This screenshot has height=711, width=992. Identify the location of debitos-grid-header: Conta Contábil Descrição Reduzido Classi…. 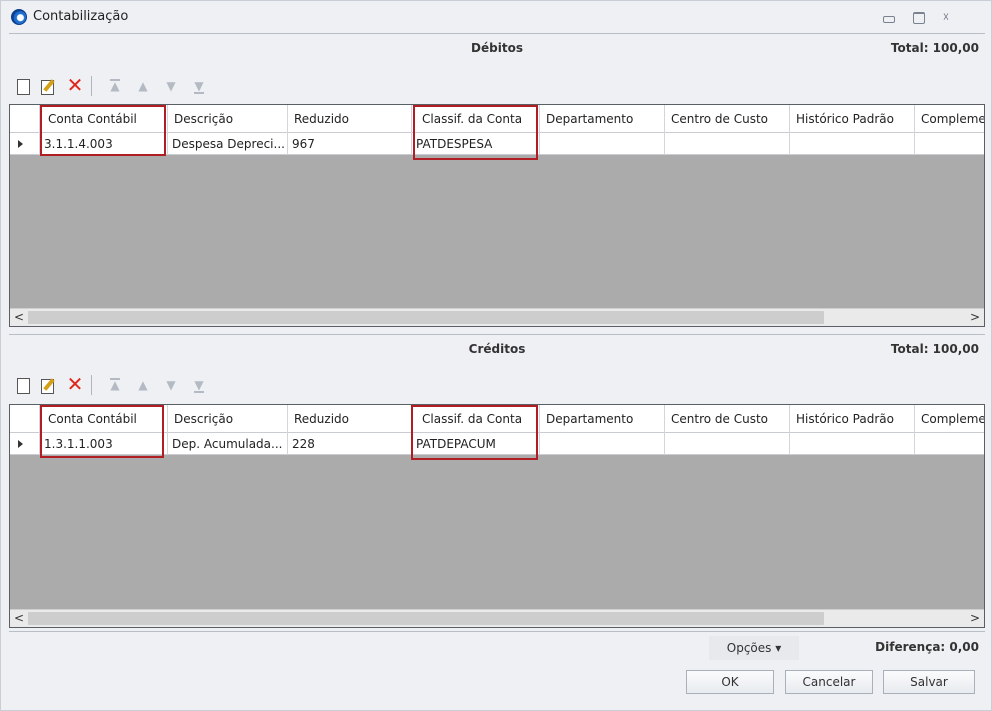
(497, 119).